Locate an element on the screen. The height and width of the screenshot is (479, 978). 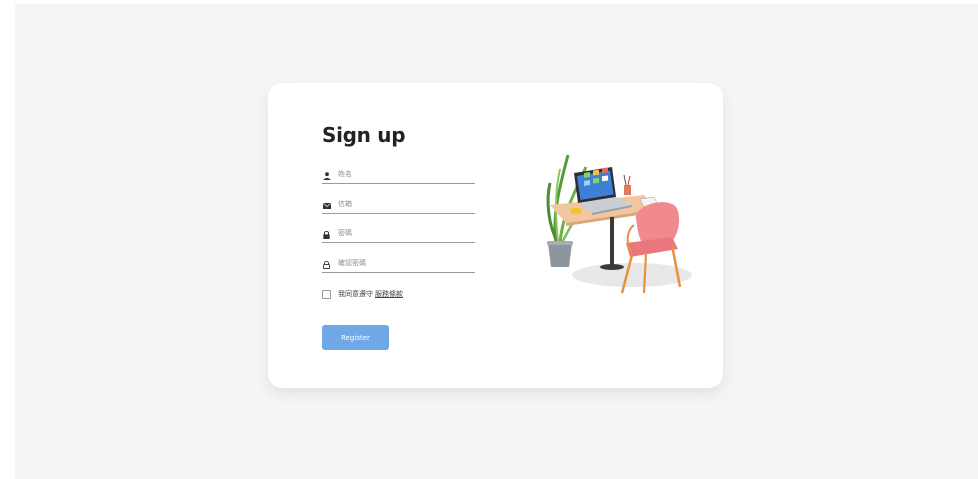
password-input is located at coordinates (405, 233).